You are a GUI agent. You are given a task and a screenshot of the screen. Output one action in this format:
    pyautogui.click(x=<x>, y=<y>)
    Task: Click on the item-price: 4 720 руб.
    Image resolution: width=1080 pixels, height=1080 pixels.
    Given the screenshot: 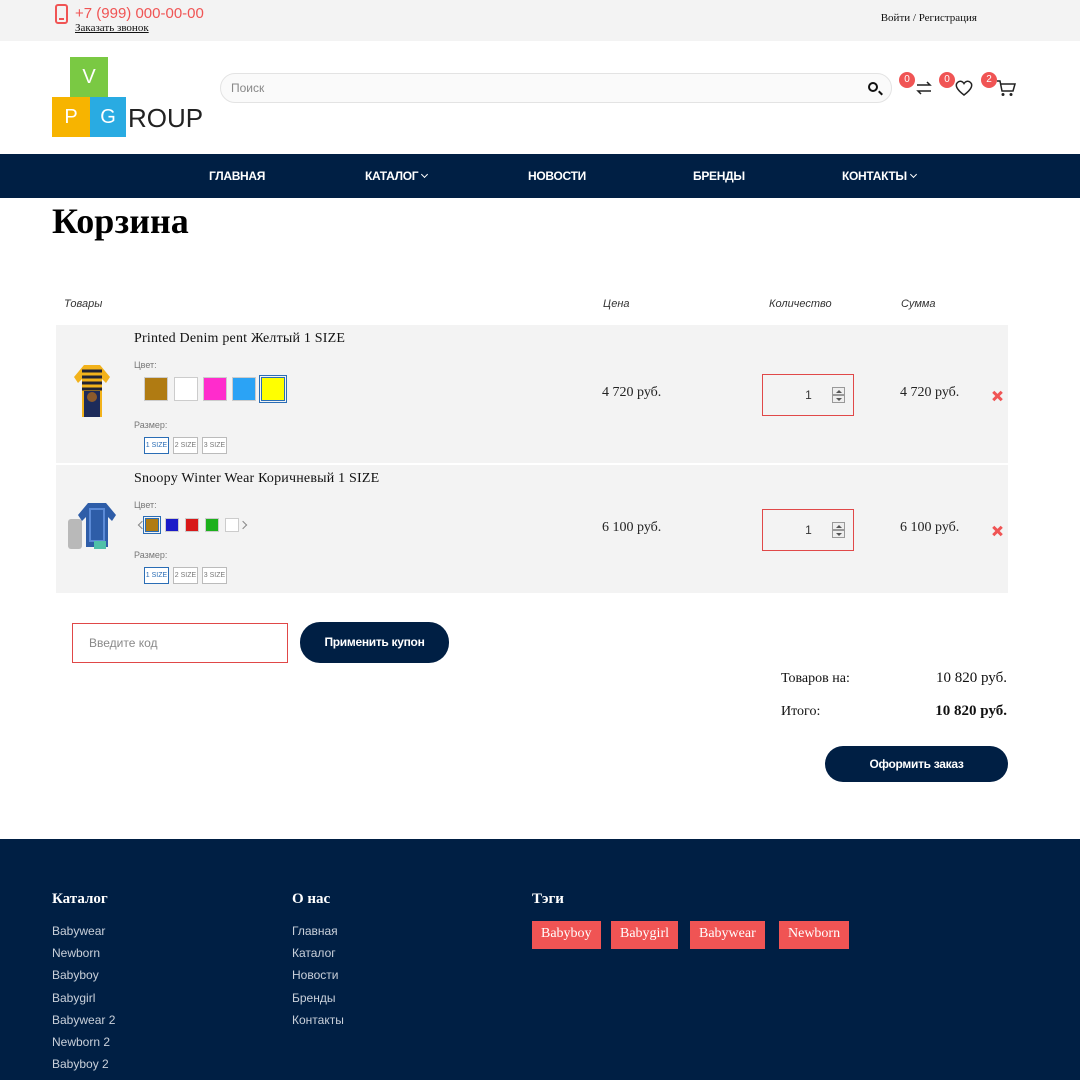 What is the action you would take?
    pyautogui.click(x=632, y=392)
    